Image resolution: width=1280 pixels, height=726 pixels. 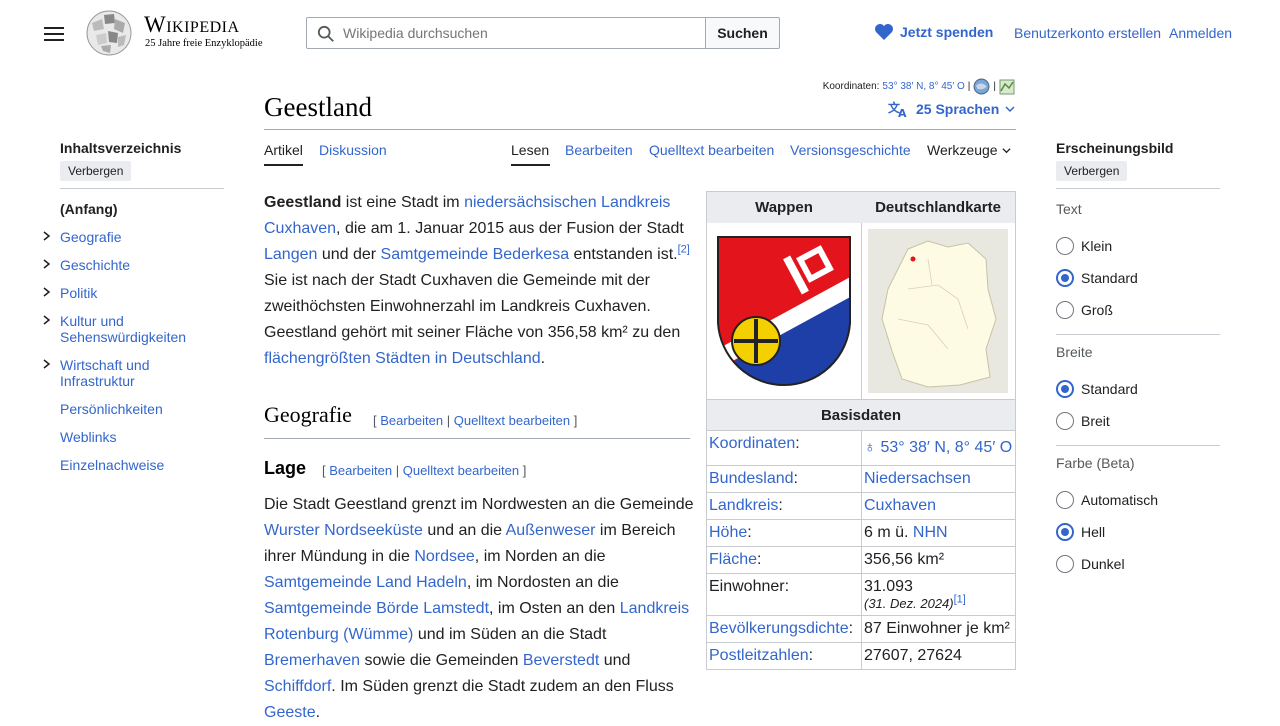 I want to click on width-label: Breite, so click(x=1074, y=352).